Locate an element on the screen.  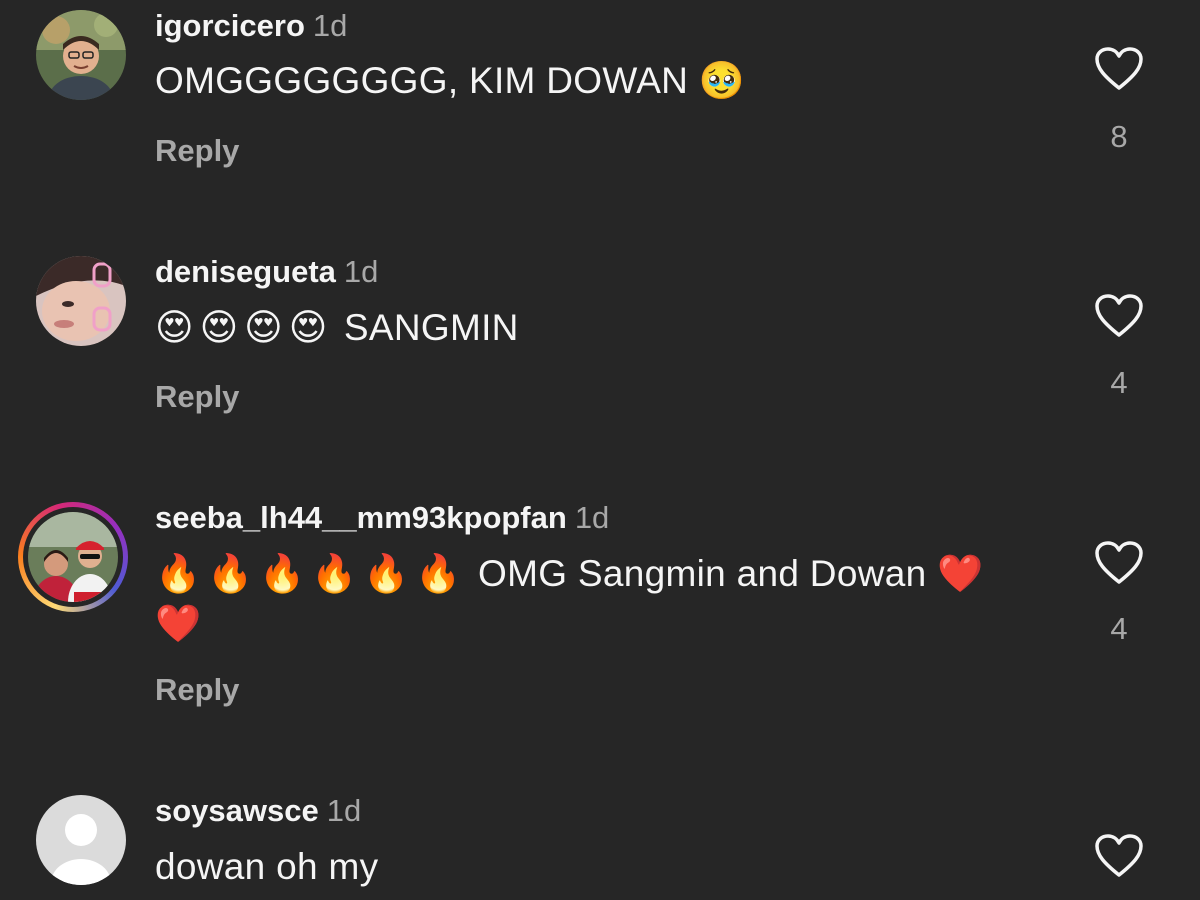
comment-text-block: dowan oh my is located at coordinates (595, 867).